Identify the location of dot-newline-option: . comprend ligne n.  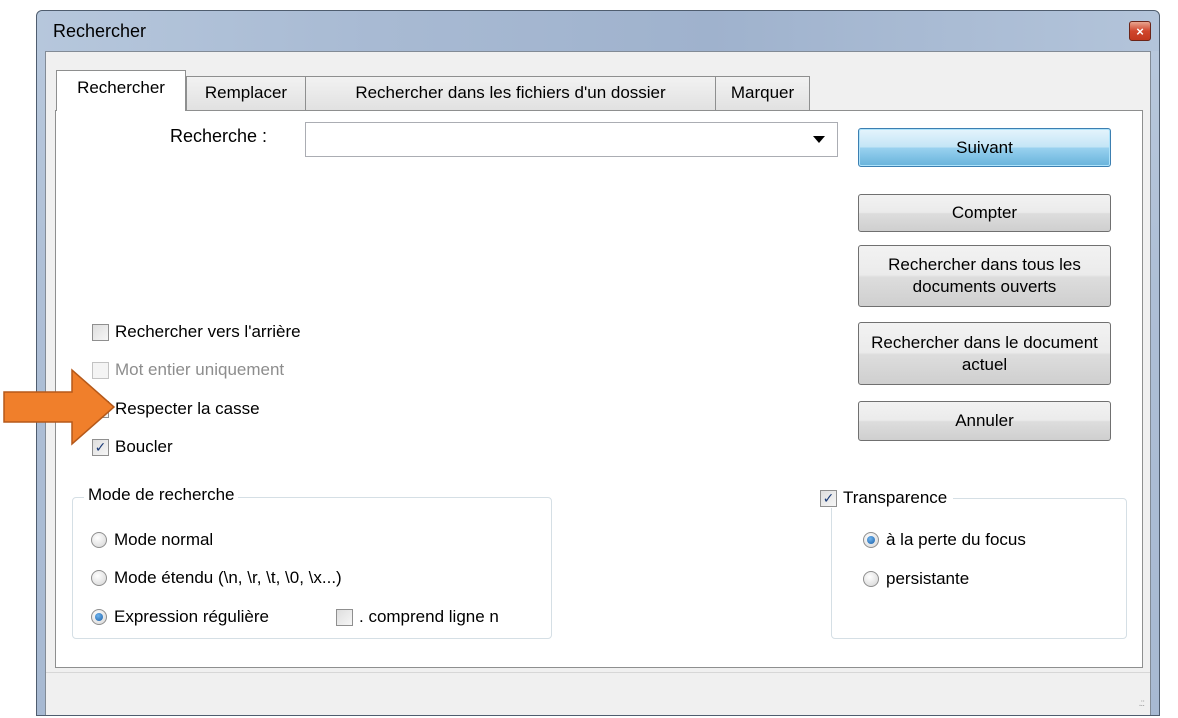
(441, 617).